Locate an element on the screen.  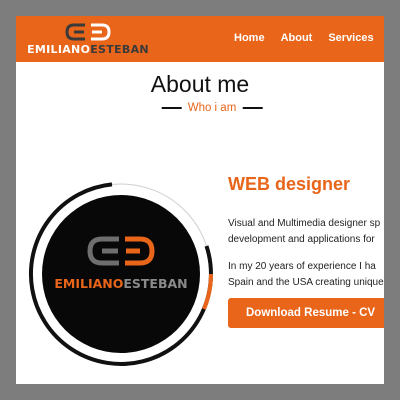
brand-last: ESTEBAN is located at coordinates (119, 49).